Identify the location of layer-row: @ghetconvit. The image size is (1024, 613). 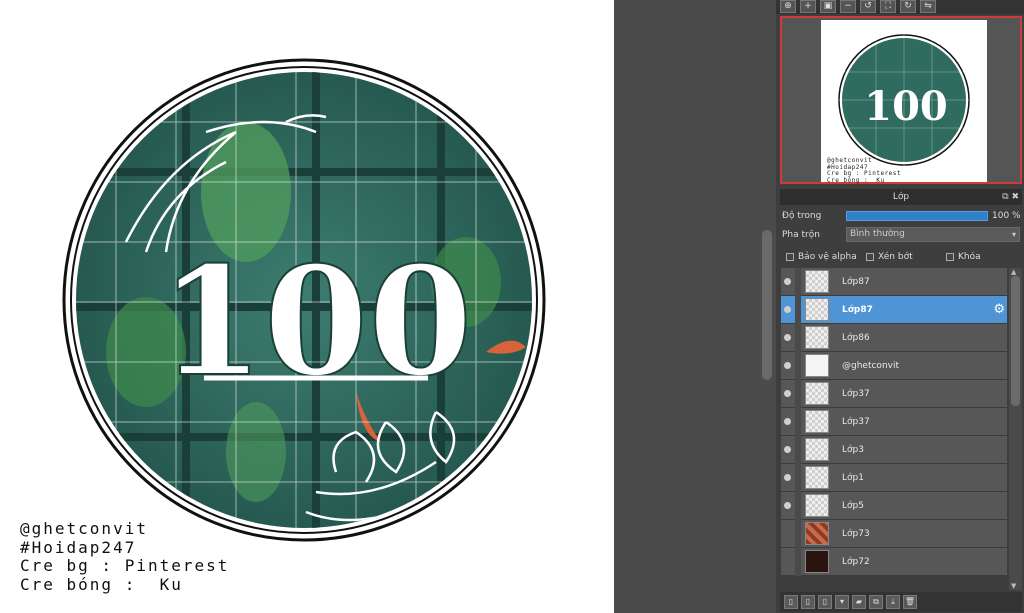
(894, 366).